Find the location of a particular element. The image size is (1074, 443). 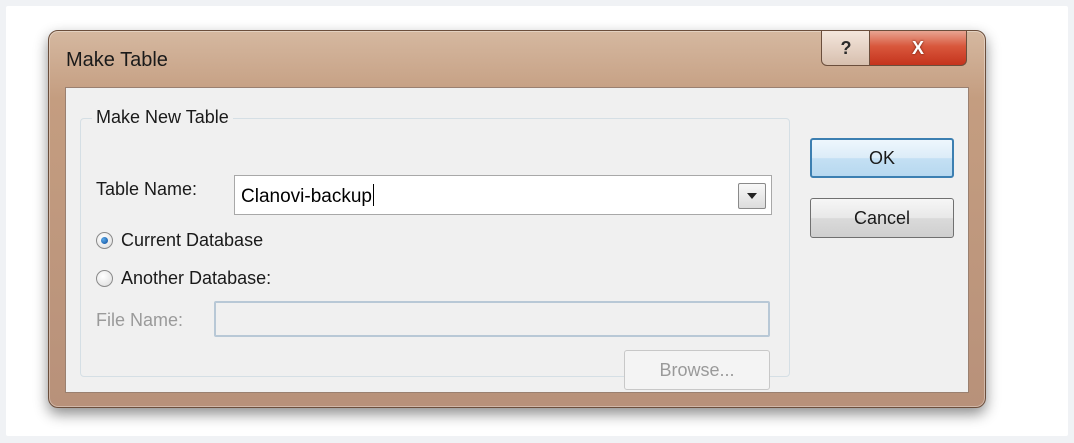

table-name-input: Clanovi-backup is located at coordinates (307, 196).